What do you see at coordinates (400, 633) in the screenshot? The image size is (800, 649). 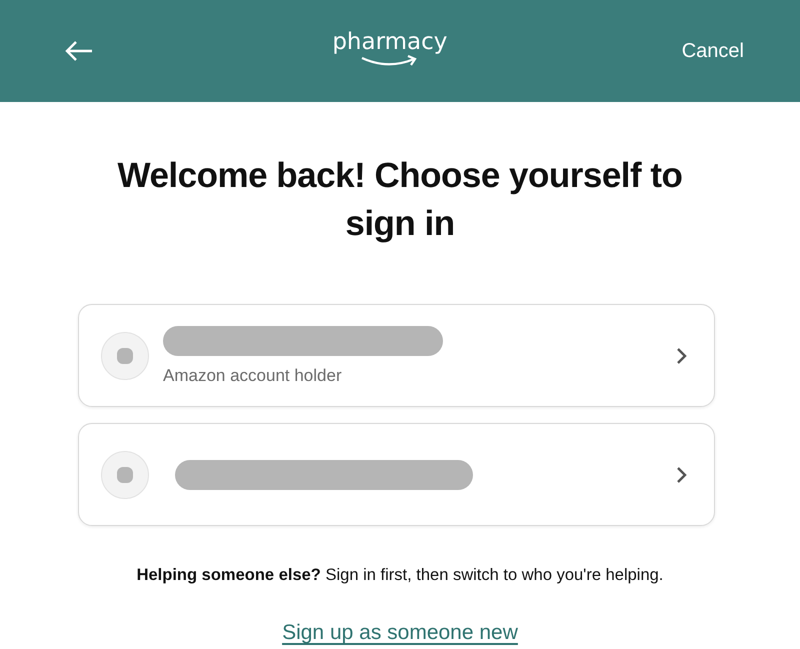 I see `sign-up-link: Sign up as someone new` at bounding box center [400, 633].